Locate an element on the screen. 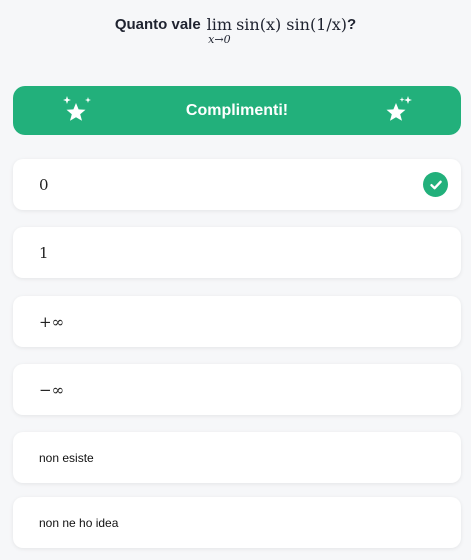  answer-label: 1 is located at coordinates (44, 252).